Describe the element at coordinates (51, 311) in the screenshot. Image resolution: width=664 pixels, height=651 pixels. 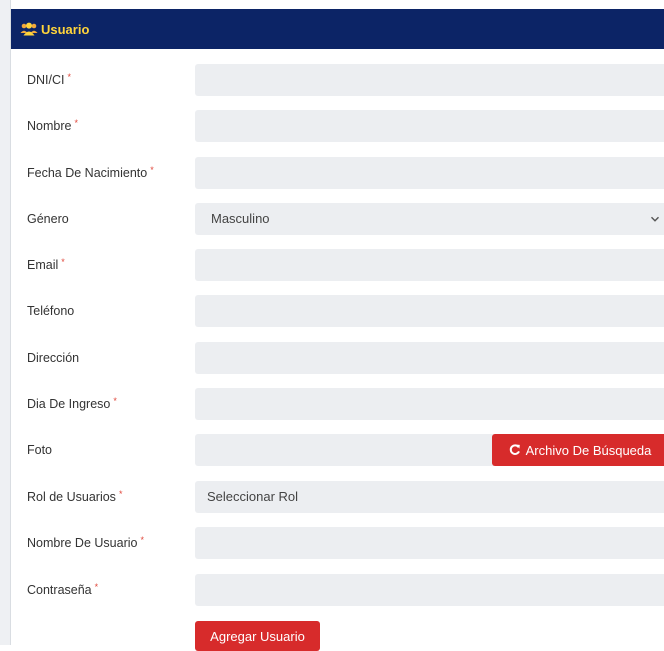
I see `telefono-label: Teléfono` at that location.